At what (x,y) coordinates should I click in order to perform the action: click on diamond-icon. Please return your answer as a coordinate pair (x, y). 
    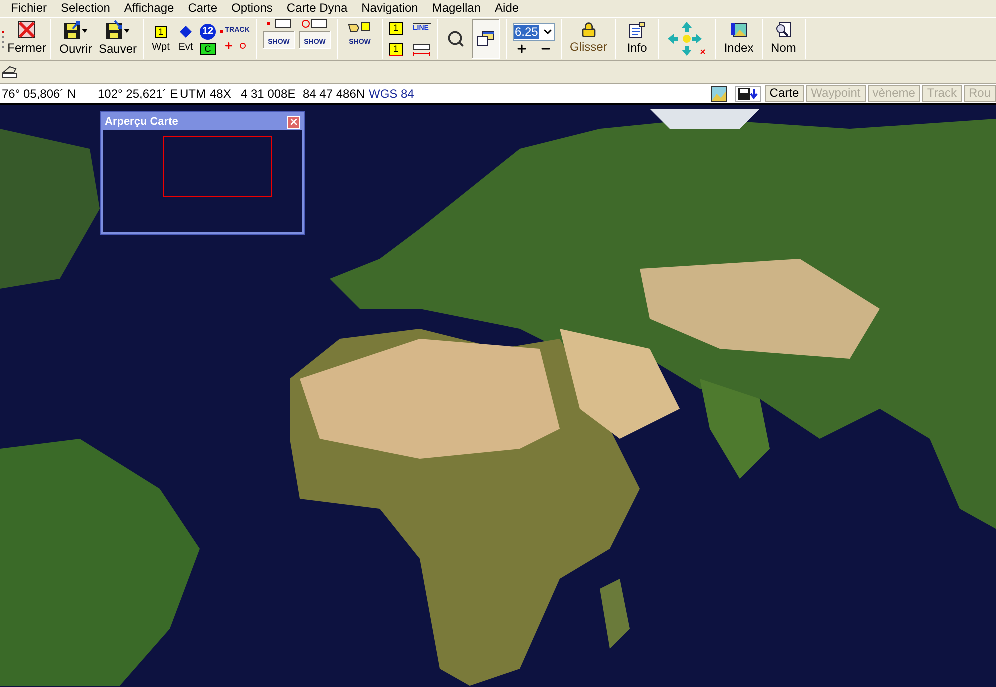
    Looking at the image, I should click on (186, 32).